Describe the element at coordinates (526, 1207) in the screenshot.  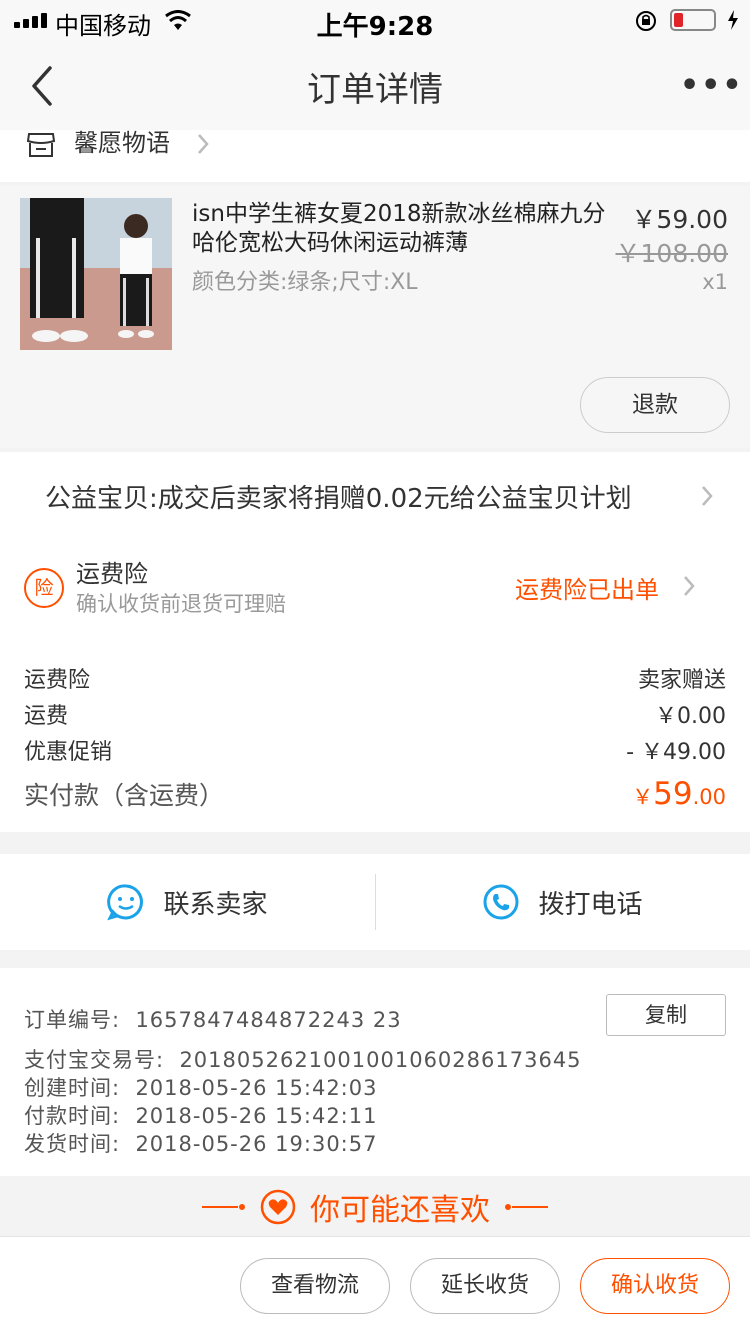
I see `decorative-line-right` at that location.